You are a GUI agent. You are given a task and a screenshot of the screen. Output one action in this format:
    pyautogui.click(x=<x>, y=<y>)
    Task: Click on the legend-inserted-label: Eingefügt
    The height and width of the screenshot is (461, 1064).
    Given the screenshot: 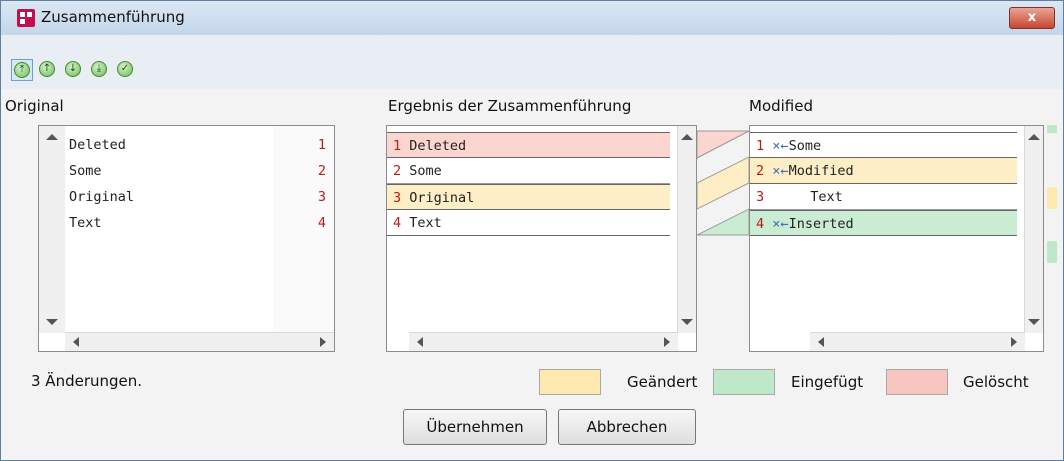 What is the action you would take?
    pyautogui.click(x=827, y=382)
    